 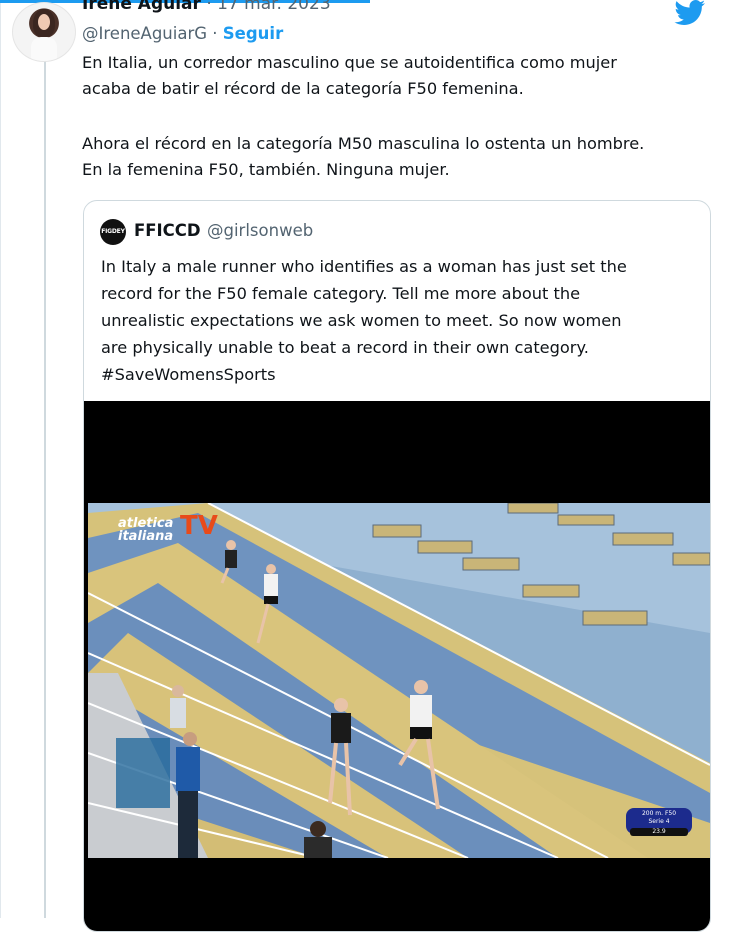 I want to click on handle-row: @IreneAguiarG · Seguir, so click(x=182, y=33).